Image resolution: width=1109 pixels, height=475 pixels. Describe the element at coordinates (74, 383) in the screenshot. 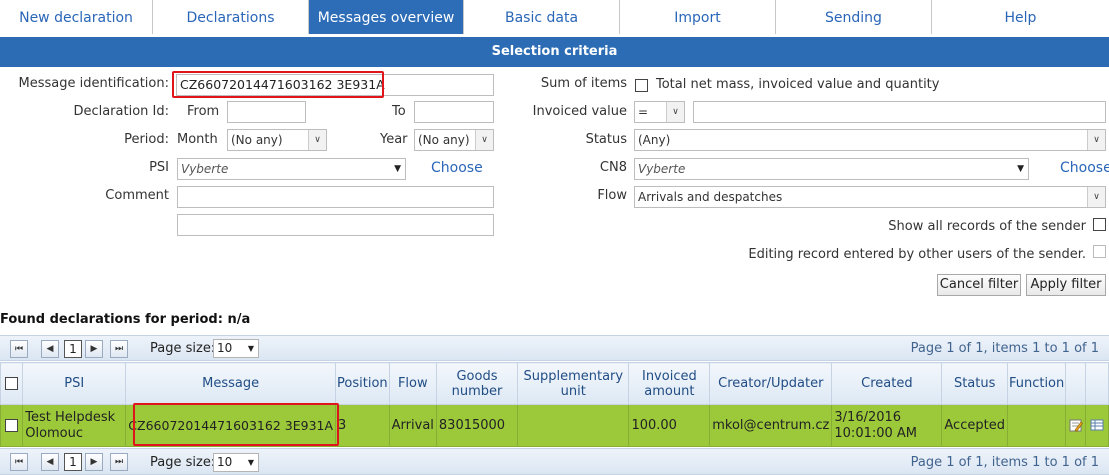

I see `column-header-psi: PSI` at that location.